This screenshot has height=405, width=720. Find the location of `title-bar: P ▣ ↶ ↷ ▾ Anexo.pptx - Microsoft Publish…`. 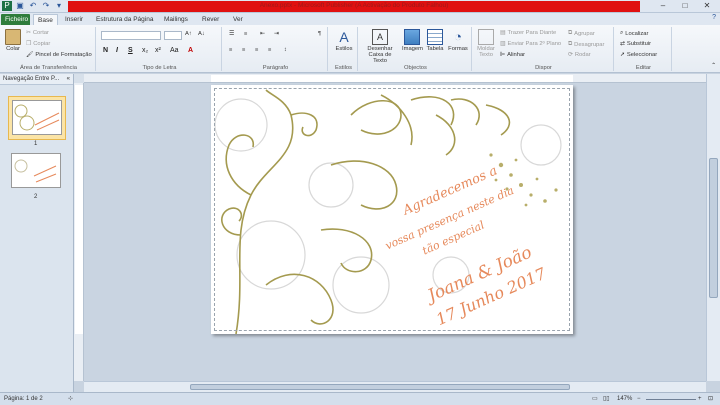

title-bar: P ▣ ↶ ↷ ▾ Anexo.pptx - Microsoft Publish… is located at coordinates (360, 6).